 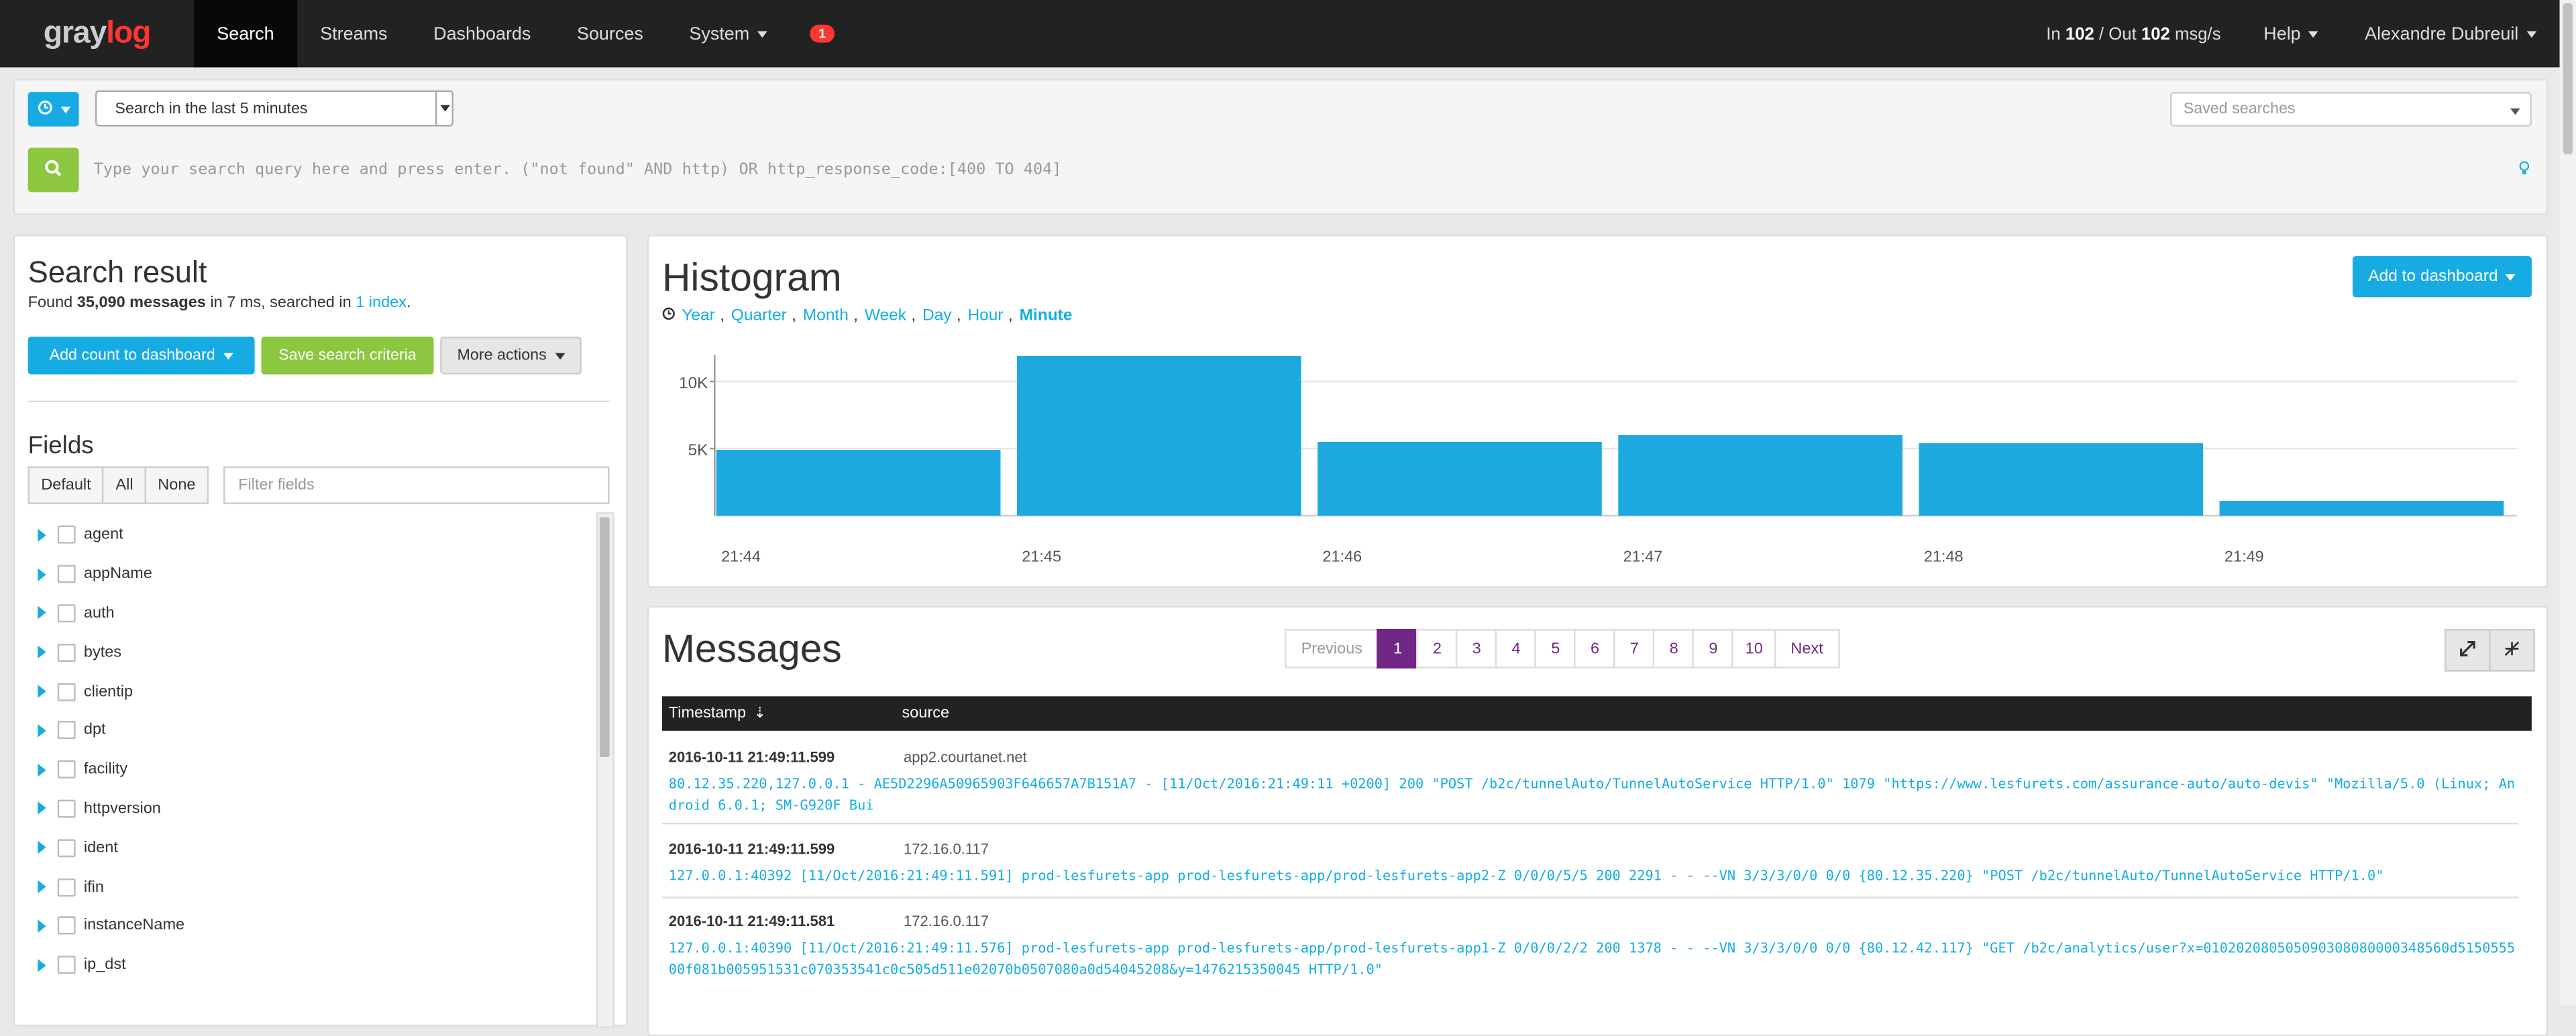 What do you see at coordinates (1807, 648) in the screenshot?
I see `pager-next: Next` at bounding box center [1807, 648].